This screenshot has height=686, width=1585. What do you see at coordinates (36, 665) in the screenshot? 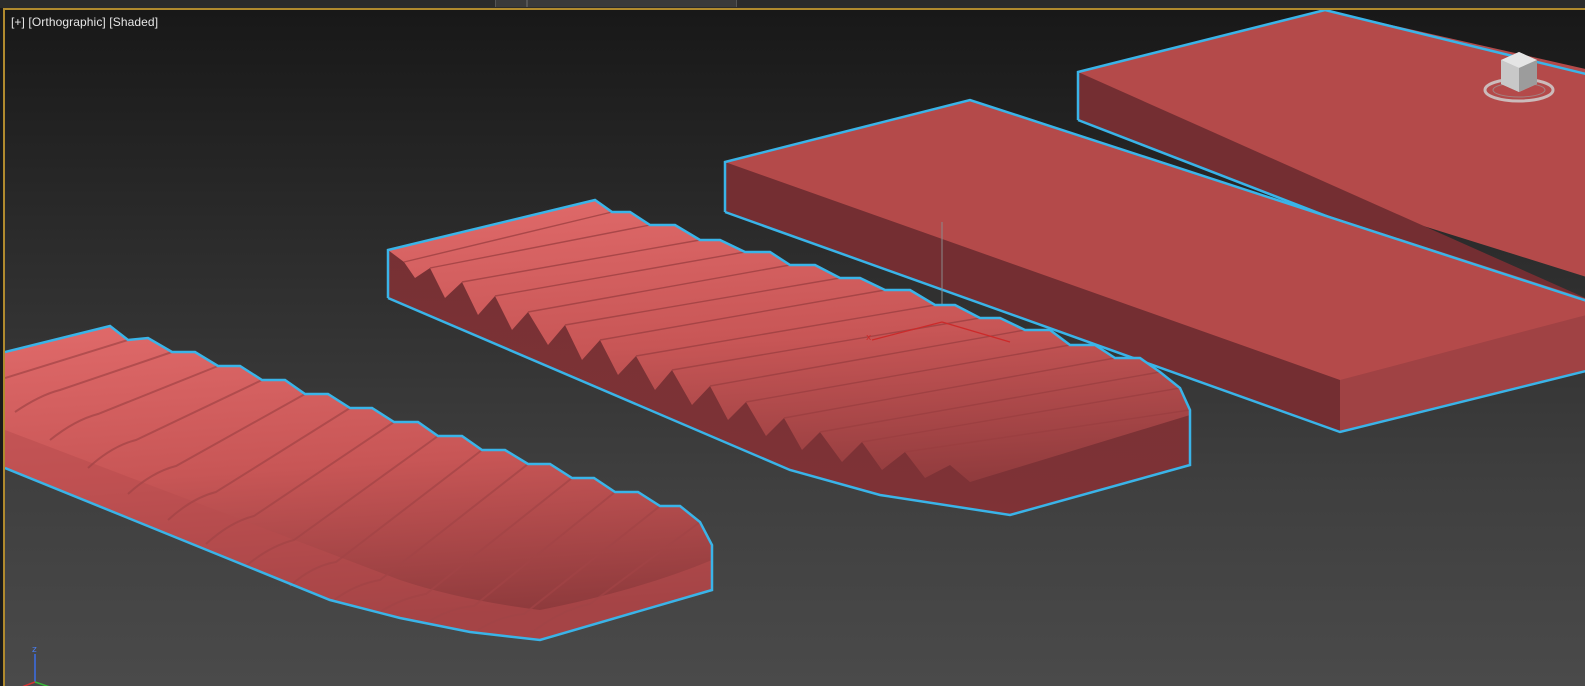
I see `axis-tripod-icon: z` at bounding box center [36, 665].